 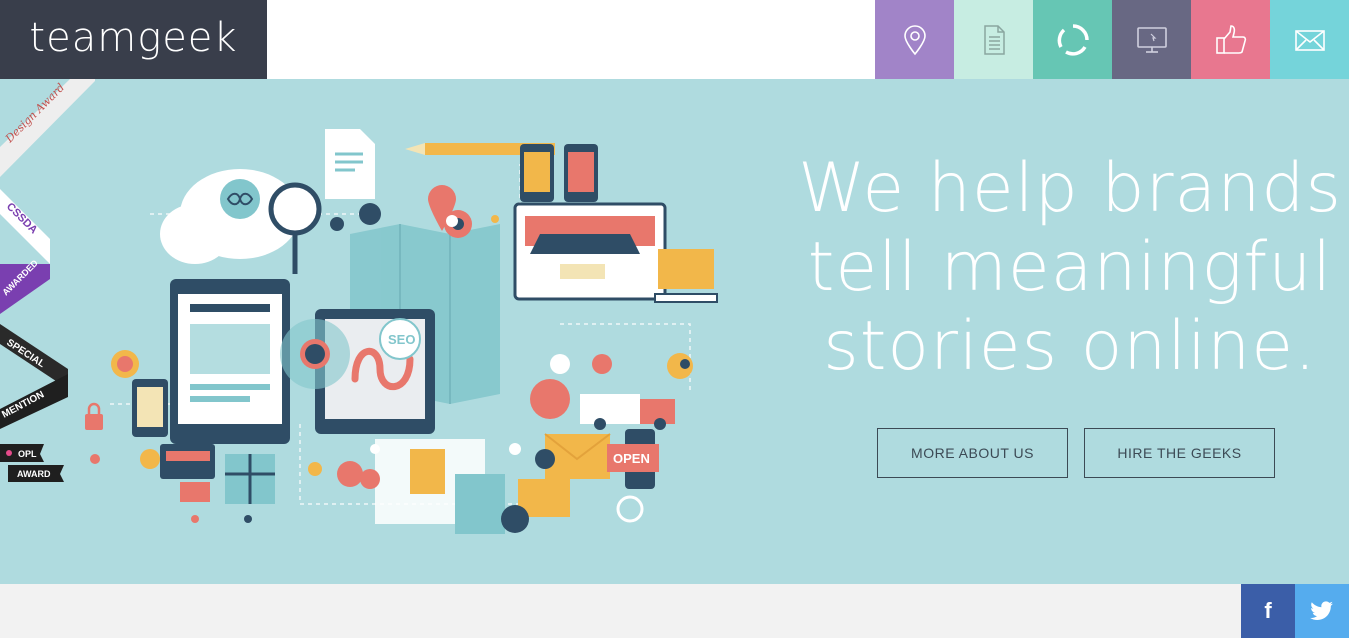 What do you see at coordinates (615, 252) in the screenshot?
I see `computer-shop-graphic` at bounding box center [615, 252].